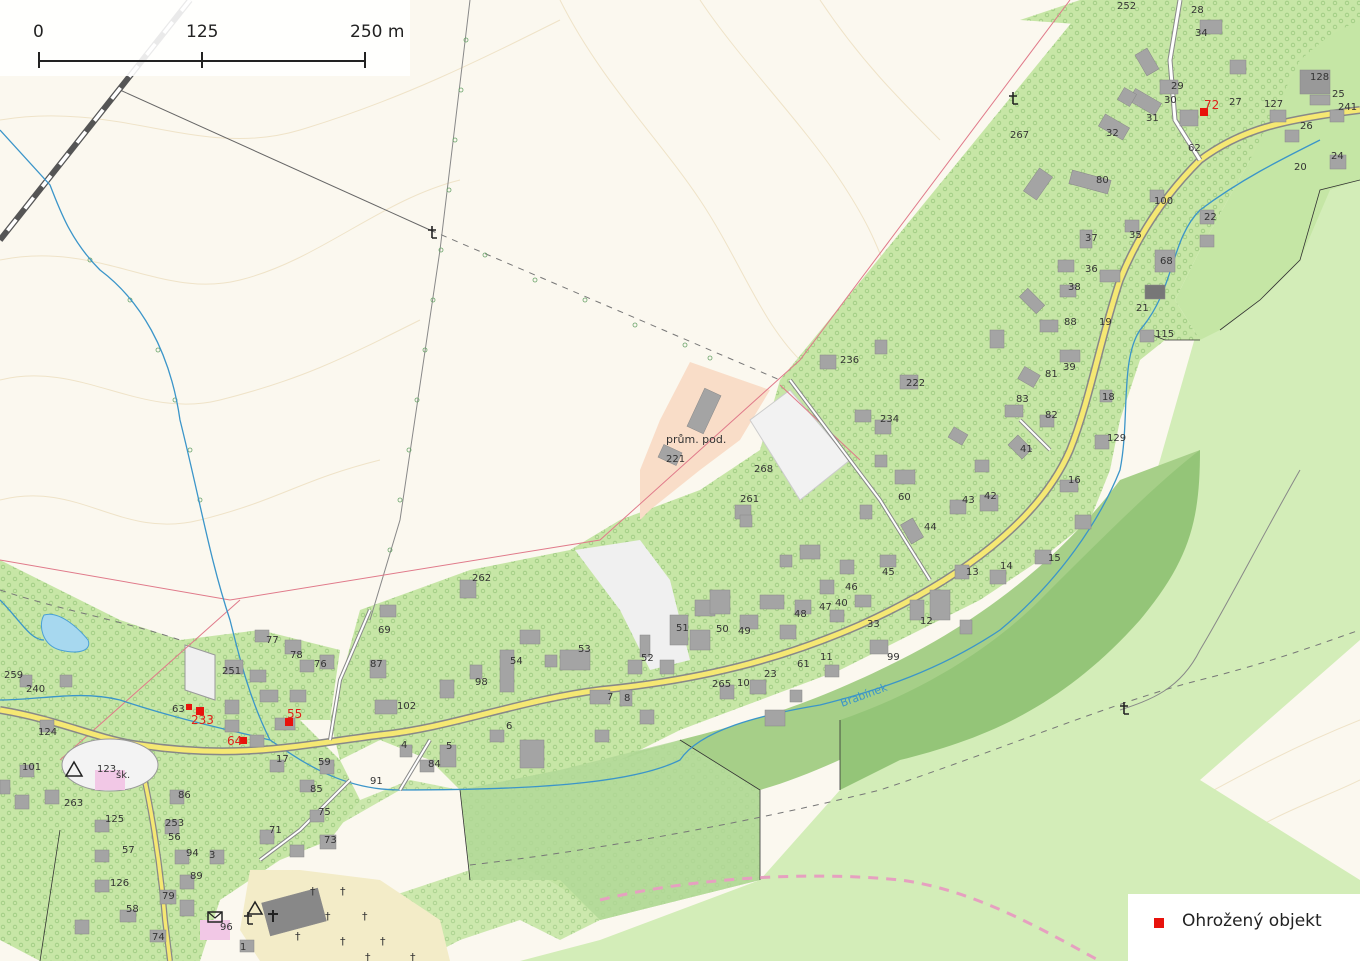 The width and height of the screenshot is (1360, 961). What do you see at coordinates (296, 655) in the screenshot?
I see `house-number: 78` at bounding box center [296, 655].